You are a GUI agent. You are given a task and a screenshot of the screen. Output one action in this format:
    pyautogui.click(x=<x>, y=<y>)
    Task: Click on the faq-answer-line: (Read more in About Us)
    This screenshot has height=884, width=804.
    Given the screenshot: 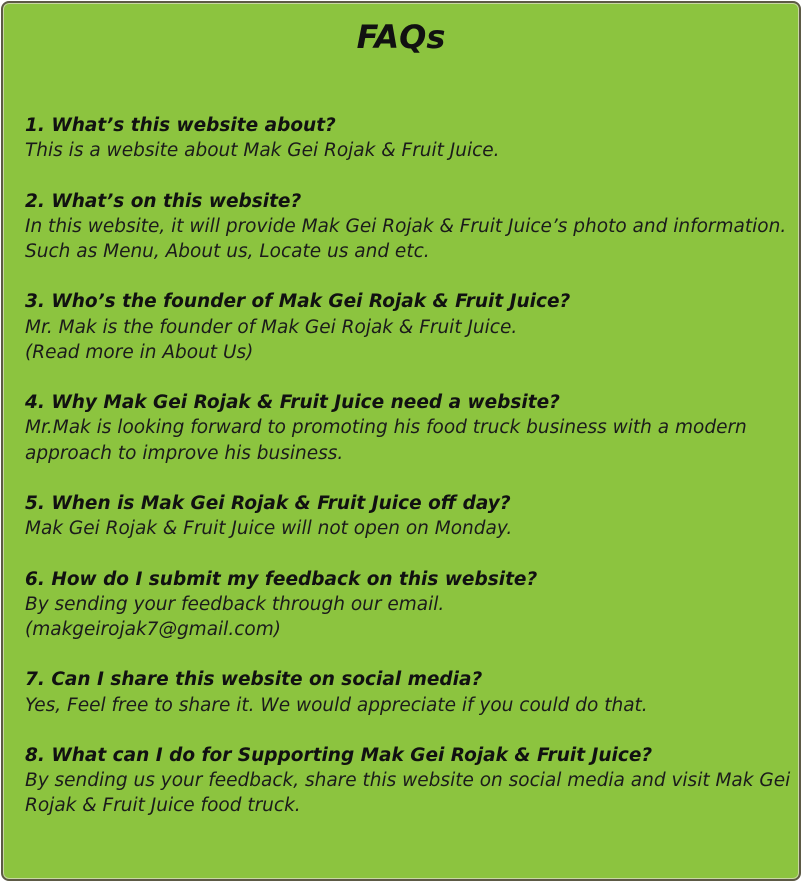 What is the action you would take?
    pyautogui.click(x=139, y=352)
    